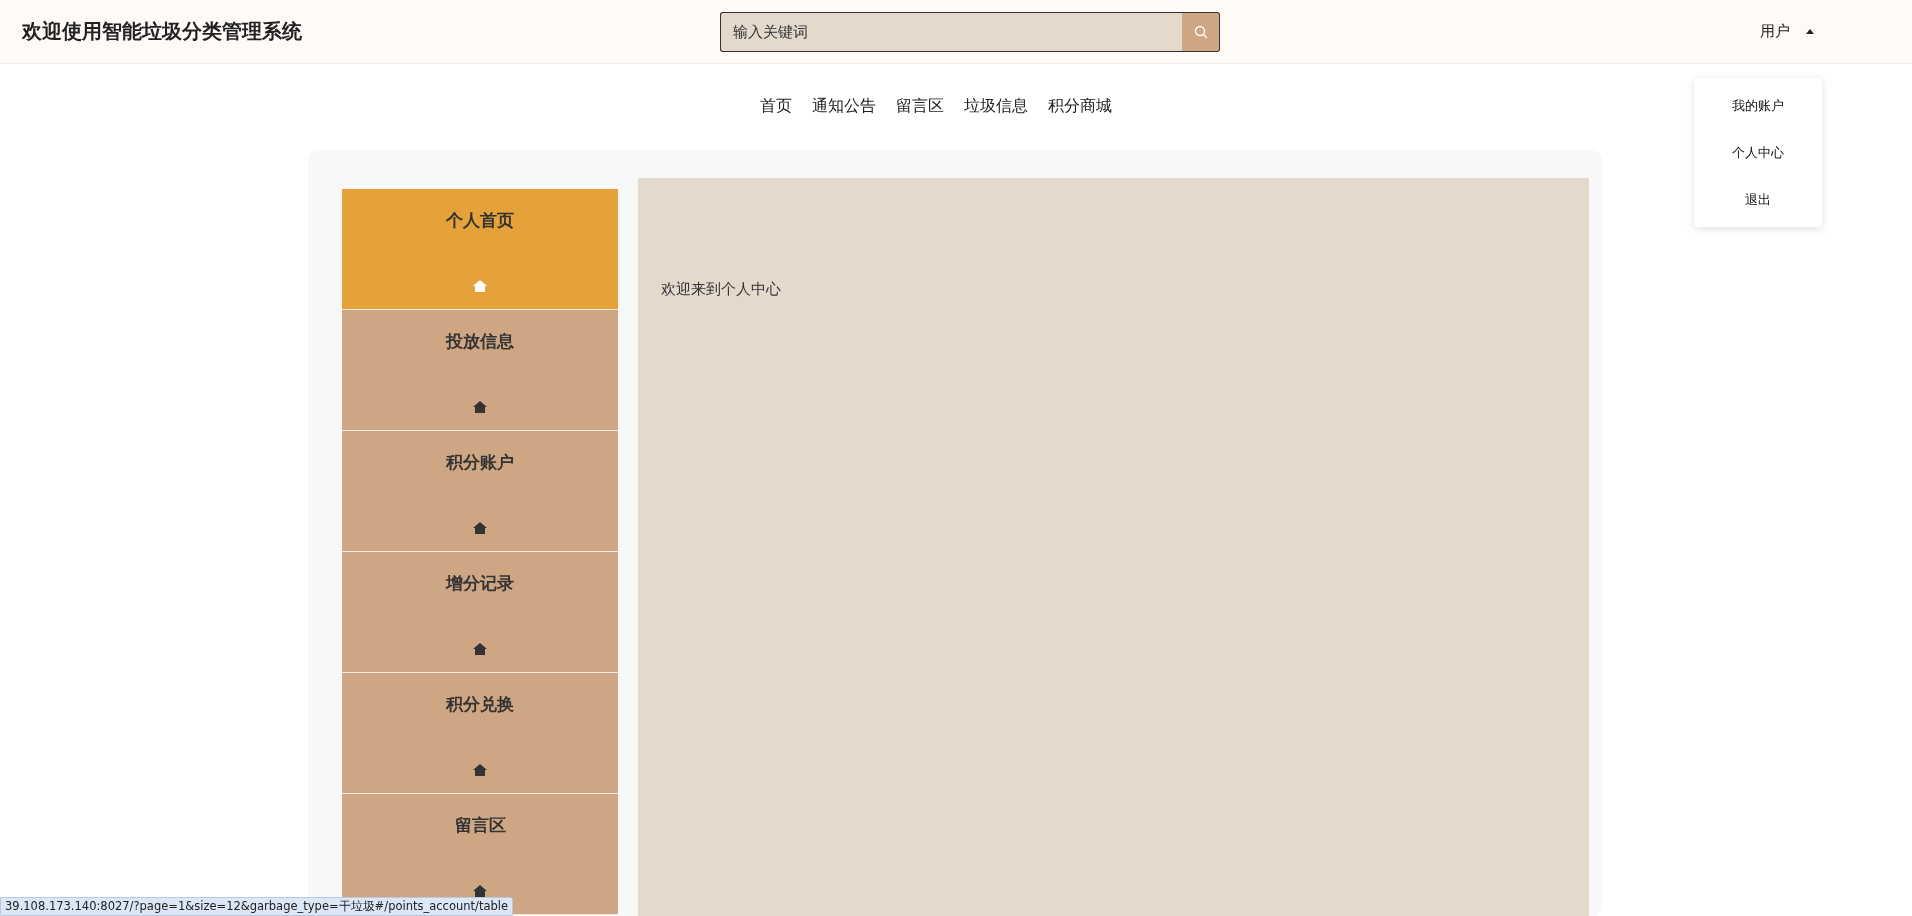 This screenshot has width=1912, height=916. What do you see at coordinates (480, 491) in the screenshot?
I see `sidebar-item: 积分账户` at bounding box center [480, 491].